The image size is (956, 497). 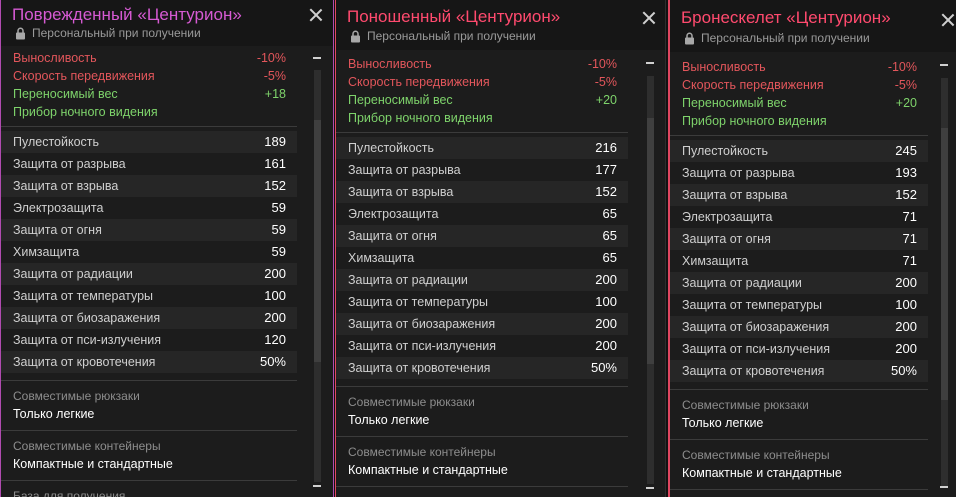 I want to click on stat-row: Защита от разрыва 193, so click(x=799, y=173).